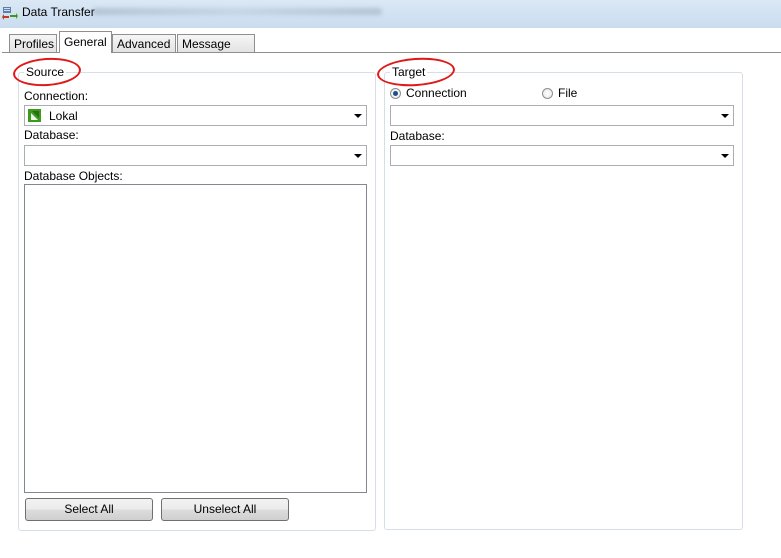 This screenshot has height=558, width=781. Describe the element at coordinates (436, 93) in the screenshot. I see `target-connection-radio-label: Connection` at that location.